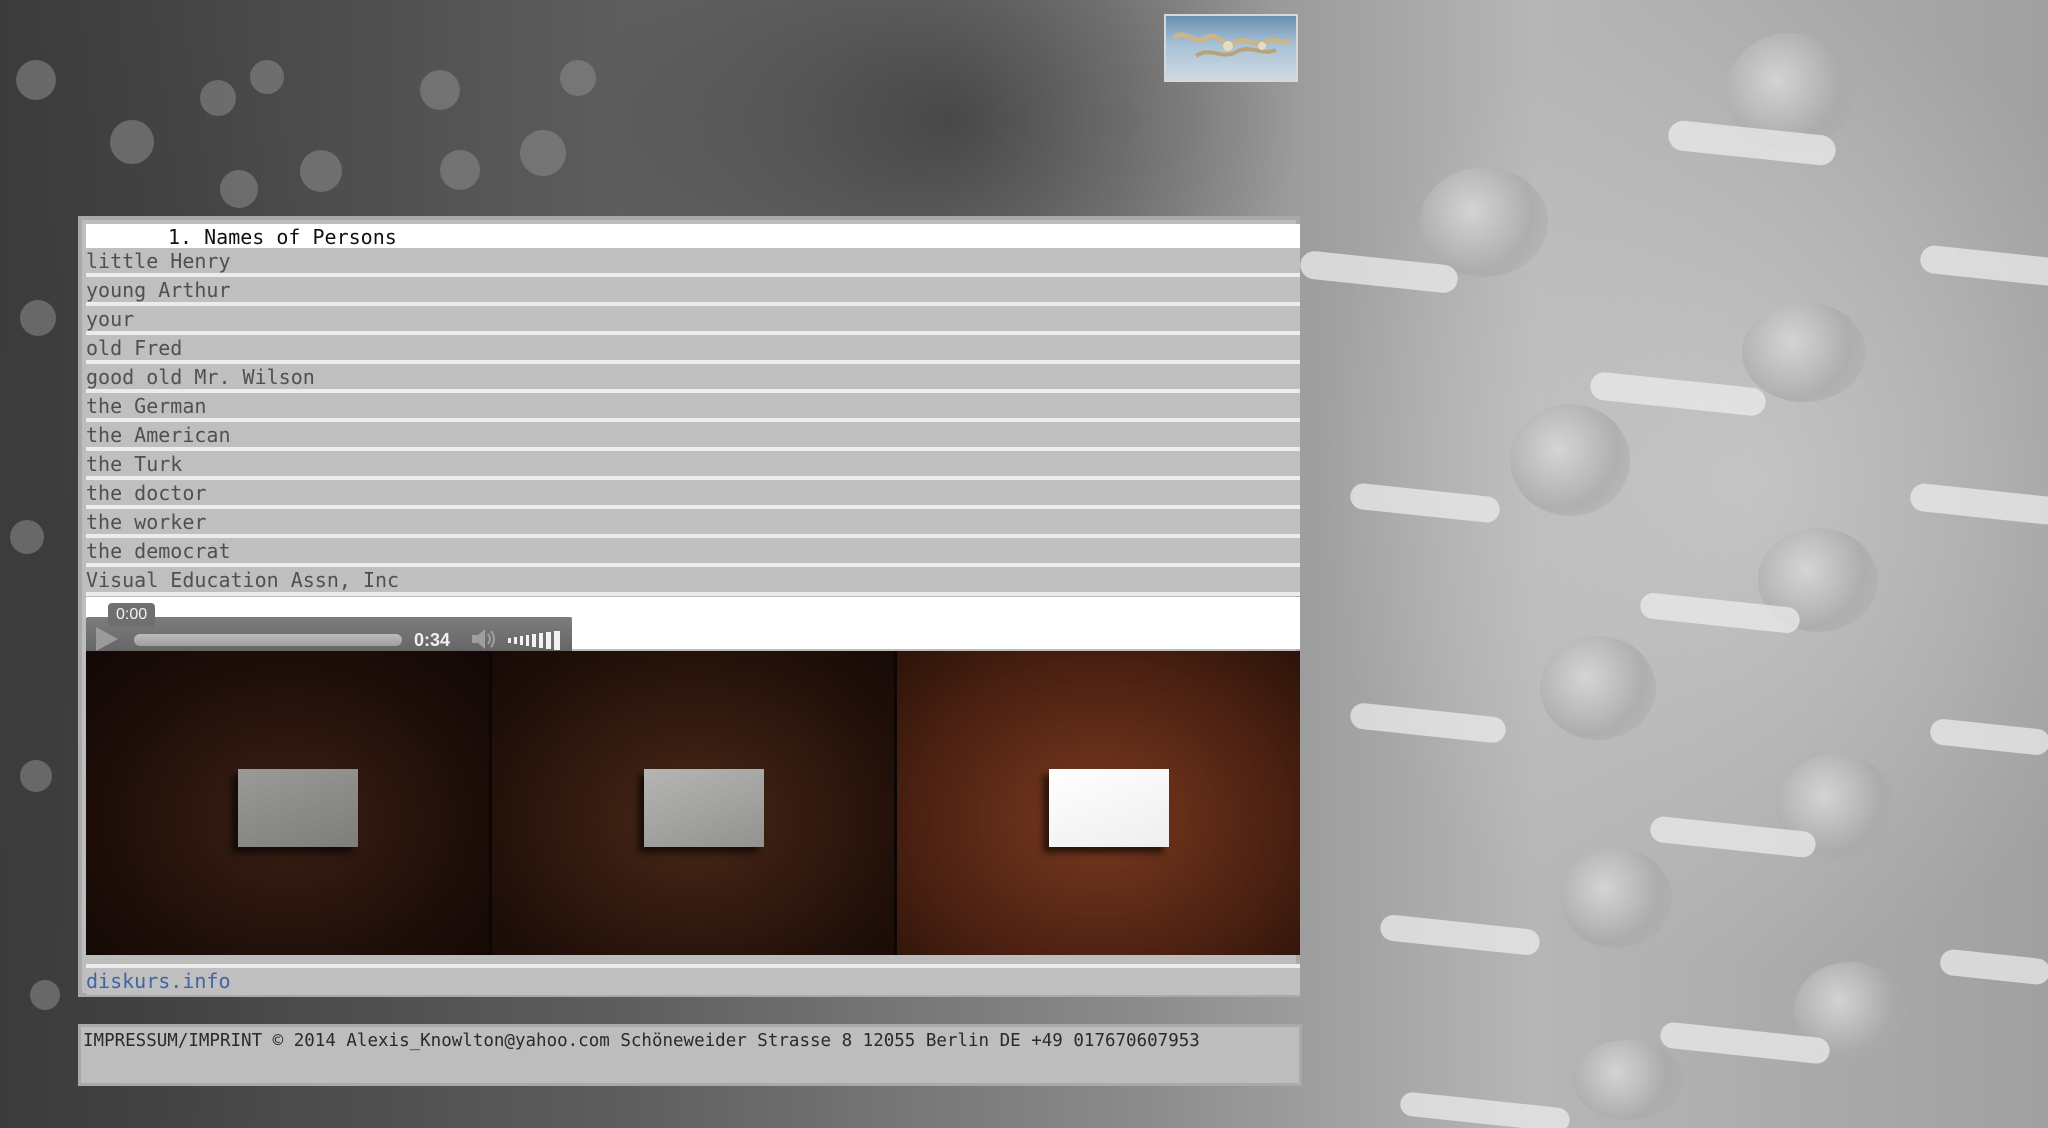 The image size is (2048, 1128). Describe the element at coordinates (693, 407) in the screenshot. I see `list-item: the German` at that location.